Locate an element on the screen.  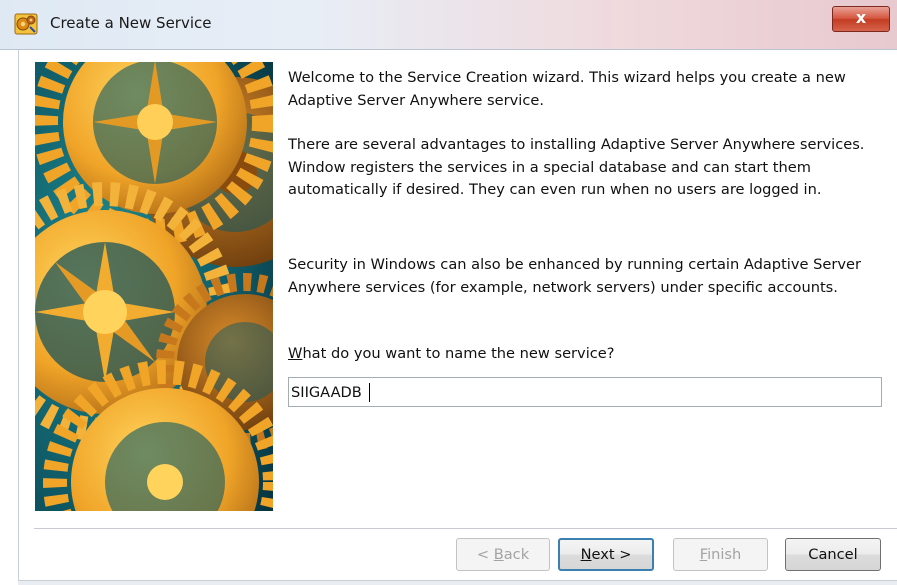
label-mnemonic: W is located at coordinates (295, 353).